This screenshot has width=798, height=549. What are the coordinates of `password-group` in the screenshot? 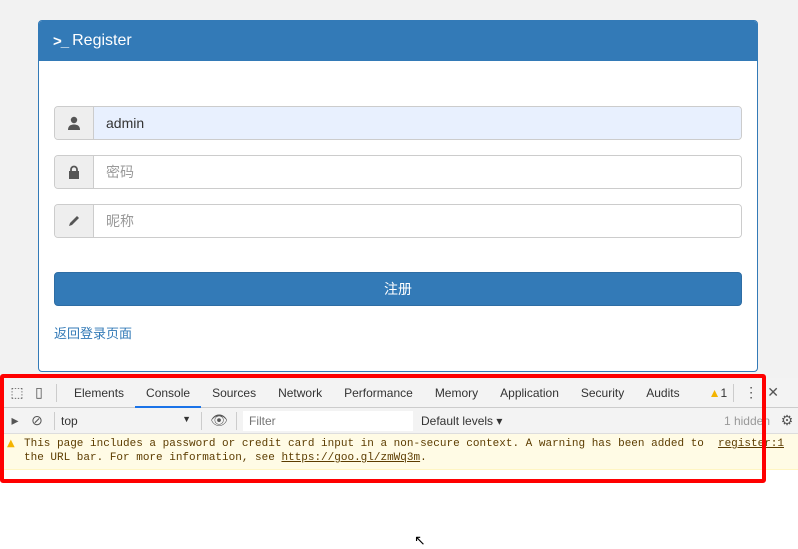 It's located at (398, 172).